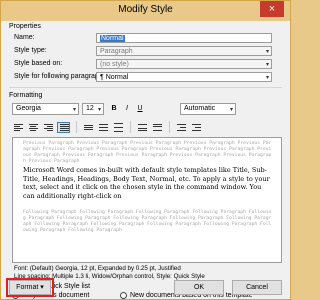 Image resolution: width=320 pixels, height=300 pixels. I want to click on single-spacing-icon, so click(88, 127).